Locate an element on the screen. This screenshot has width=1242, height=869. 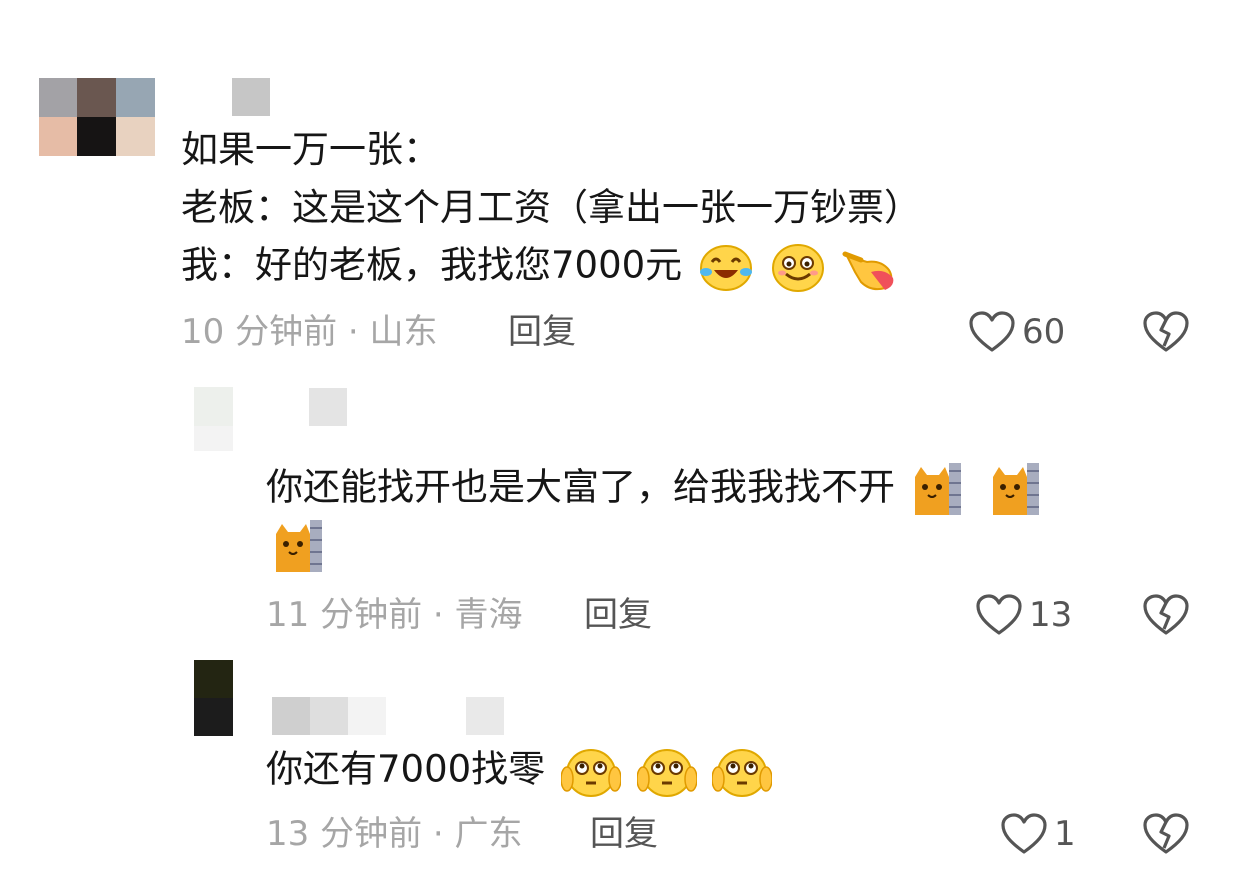
comment-text-line: 你还有7000找零 is located at coordinates (406, 769).